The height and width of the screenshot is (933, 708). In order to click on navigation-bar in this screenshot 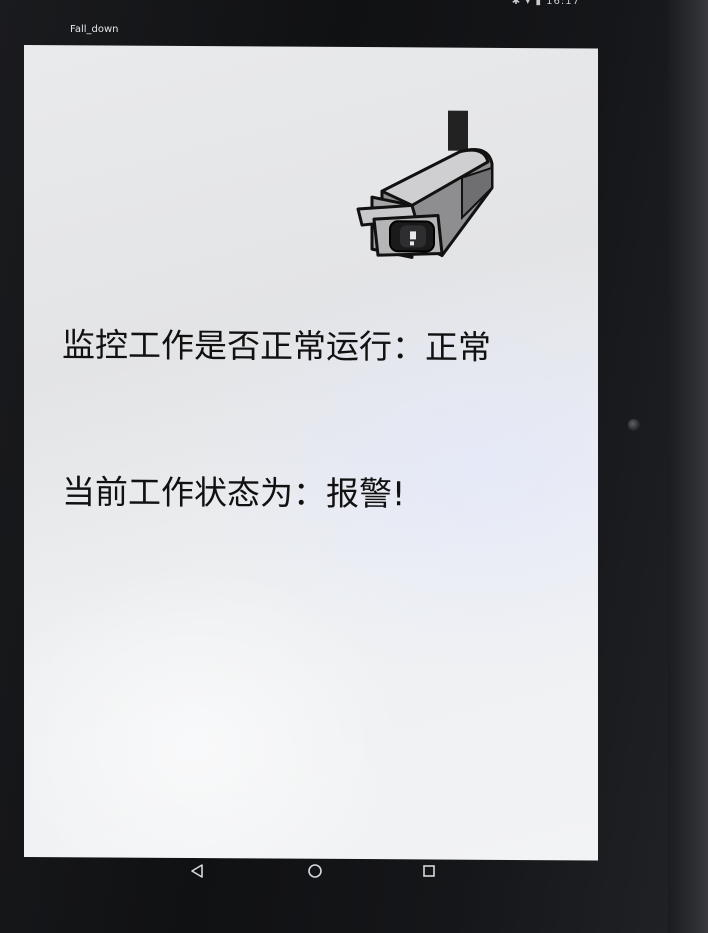, I will do `click(310, 871)`.